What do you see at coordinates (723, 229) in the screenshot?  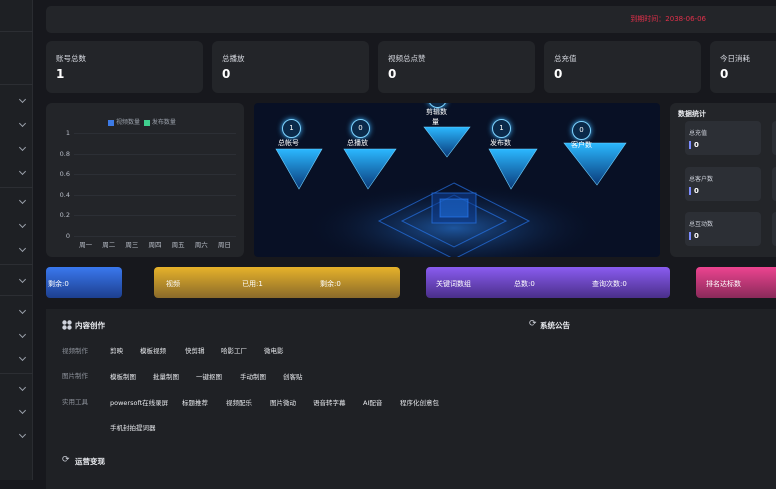 I see `data-card: 总互动数 0` at bounding box center [723, 229].